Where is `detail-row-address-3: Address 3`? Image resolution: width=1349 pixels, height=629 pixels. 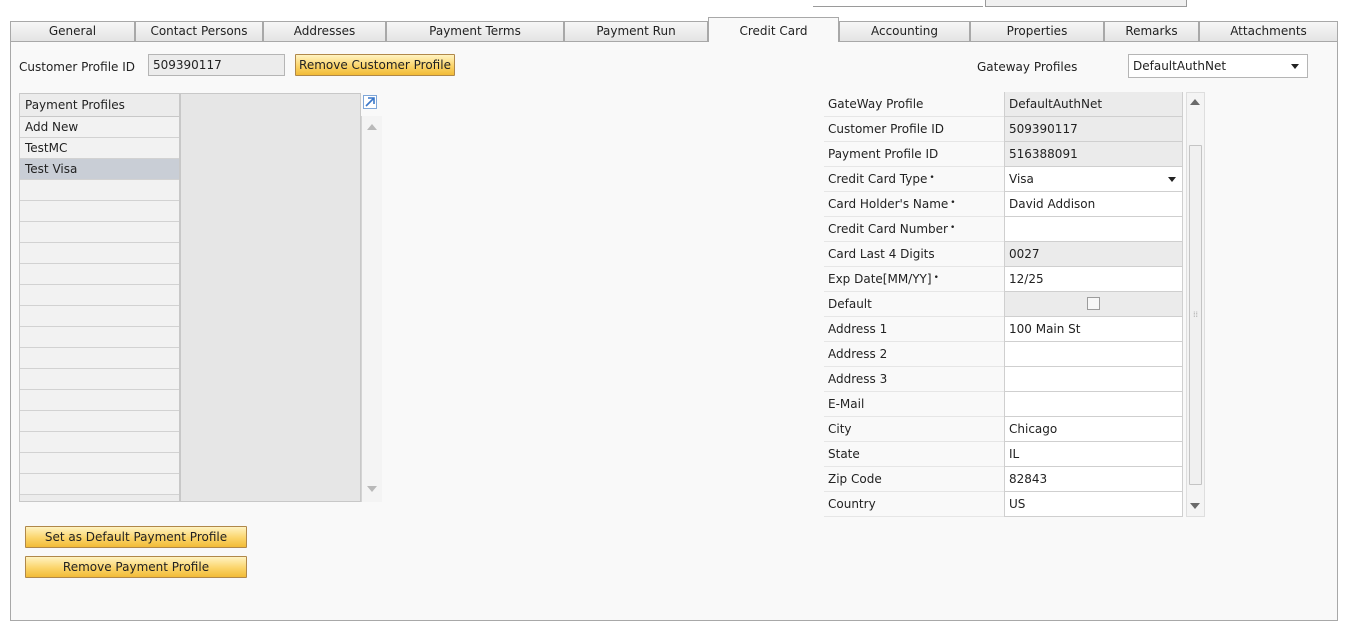
detail-row-address-3: Address 3 is located at coordinates (1004, 379).